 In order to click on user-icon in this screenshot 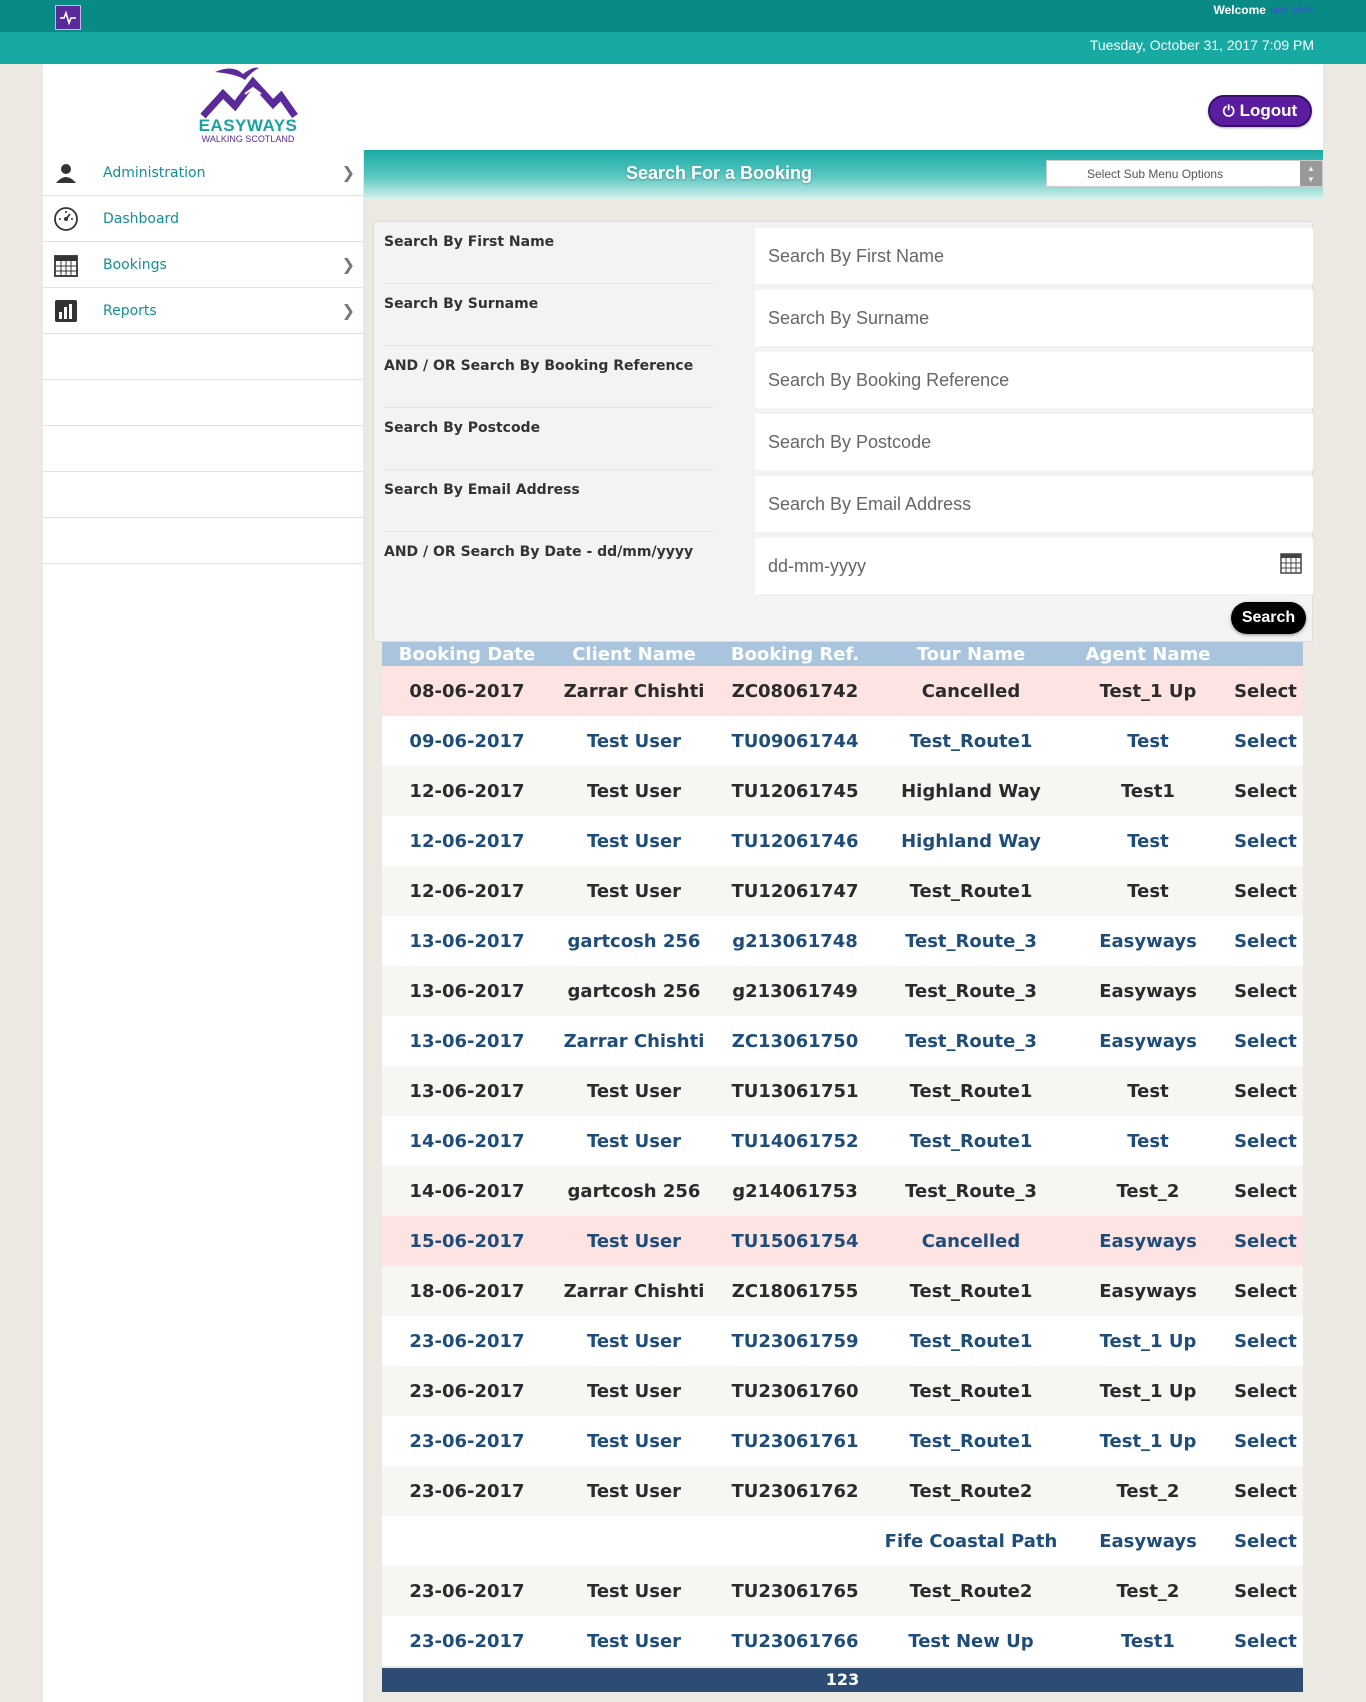, I will do `click(66, 173)`.